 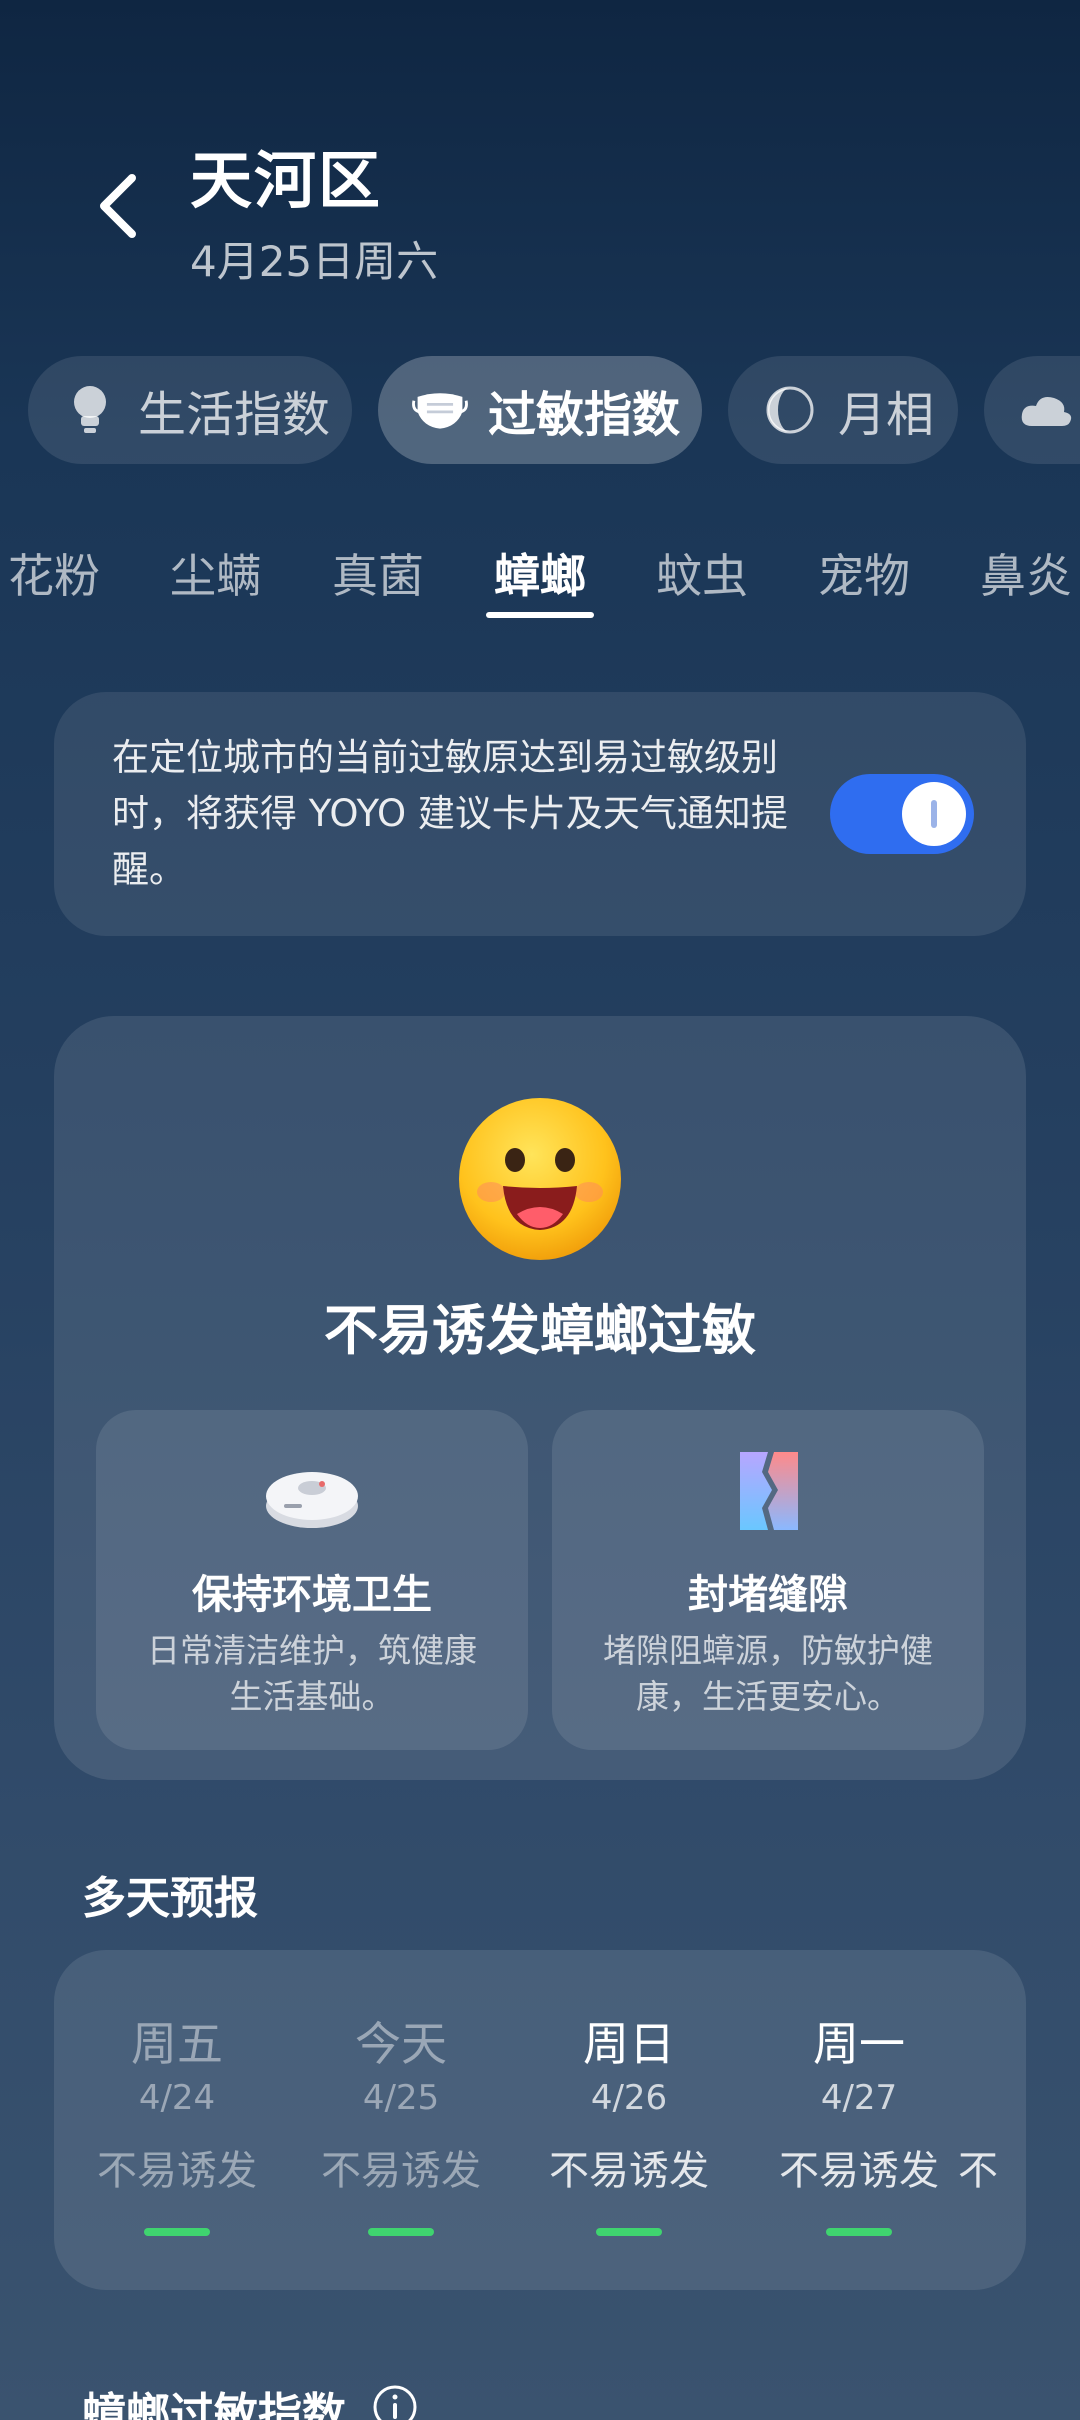 What do you see at coordinates (440, 410) in the screenshot?
I see `mask-icon` at bounding box center [440, 410].